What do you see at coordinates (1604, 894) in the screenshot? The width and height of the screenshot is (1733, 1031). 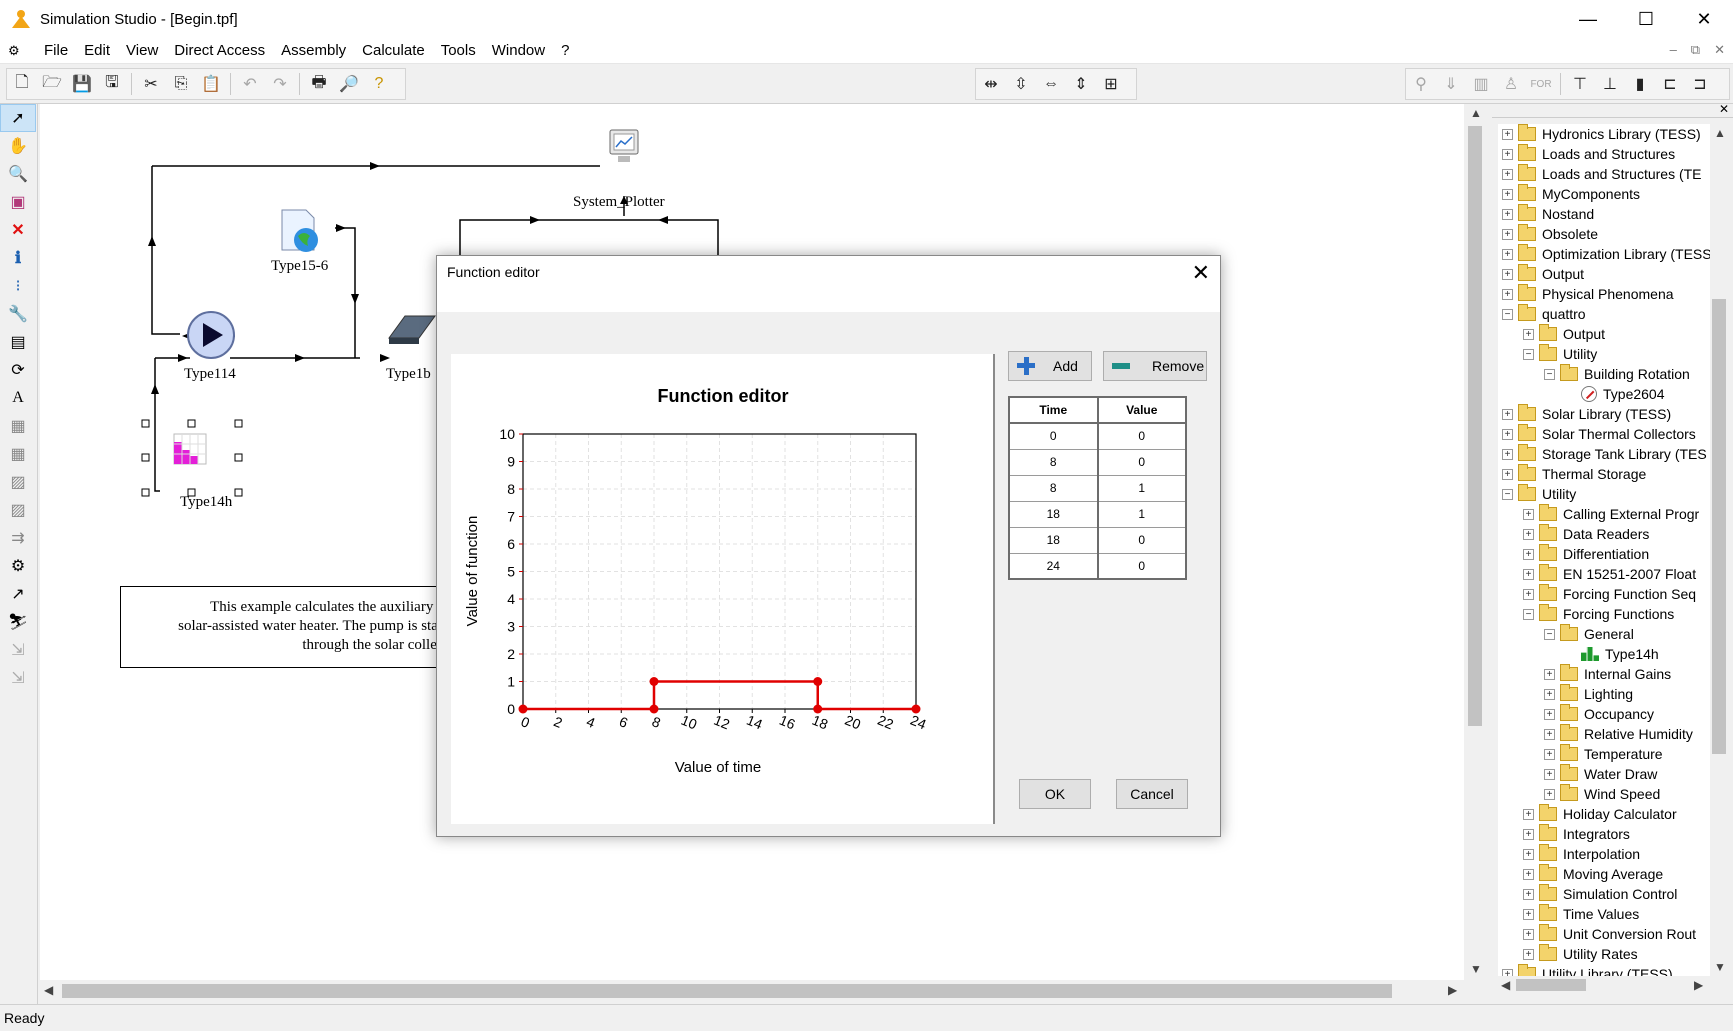 I see `tree-item: + Simulation Control` at bounding box center [1604, 894].